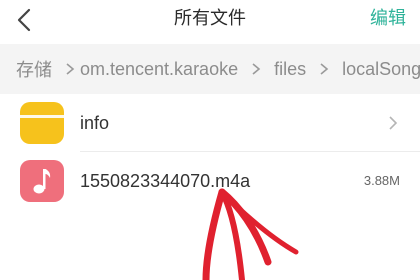  Describe the element at coordinates (34, 69) in the screenshot. I see `breadcrumb-item-storage: 存储` at that location.